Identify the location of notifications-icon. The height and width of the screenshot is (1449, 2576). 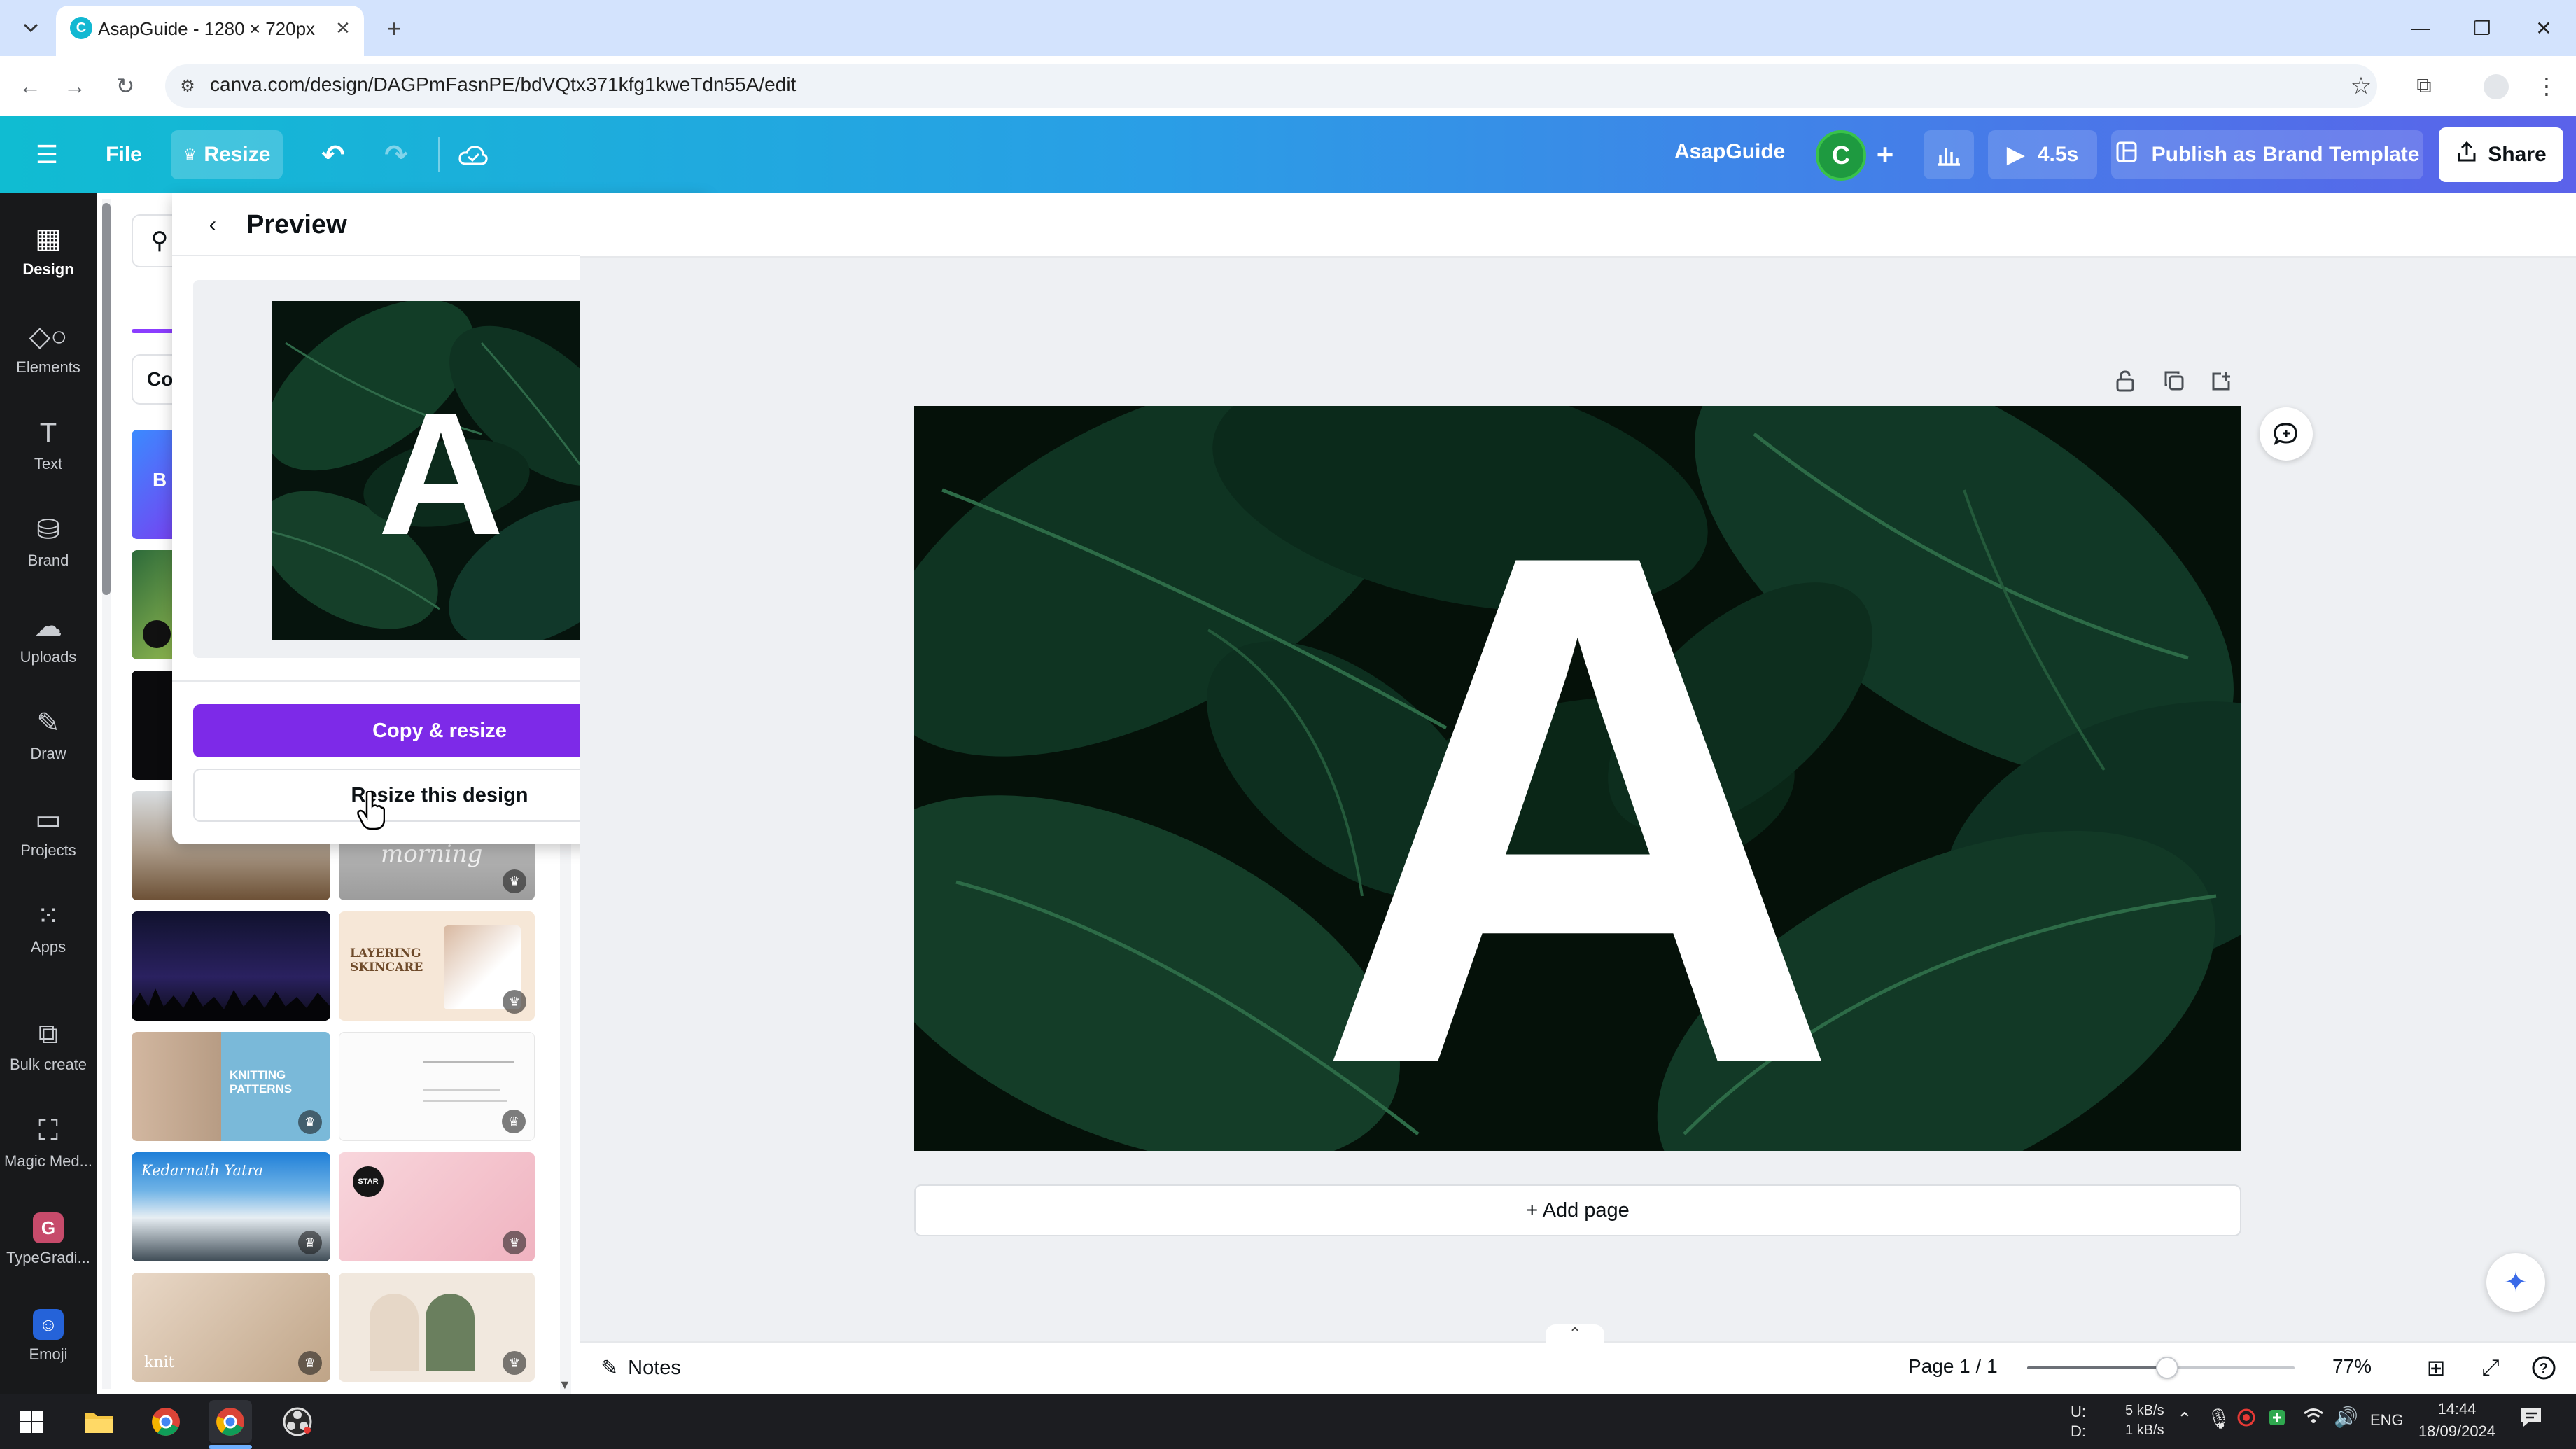
(2531, 1420).